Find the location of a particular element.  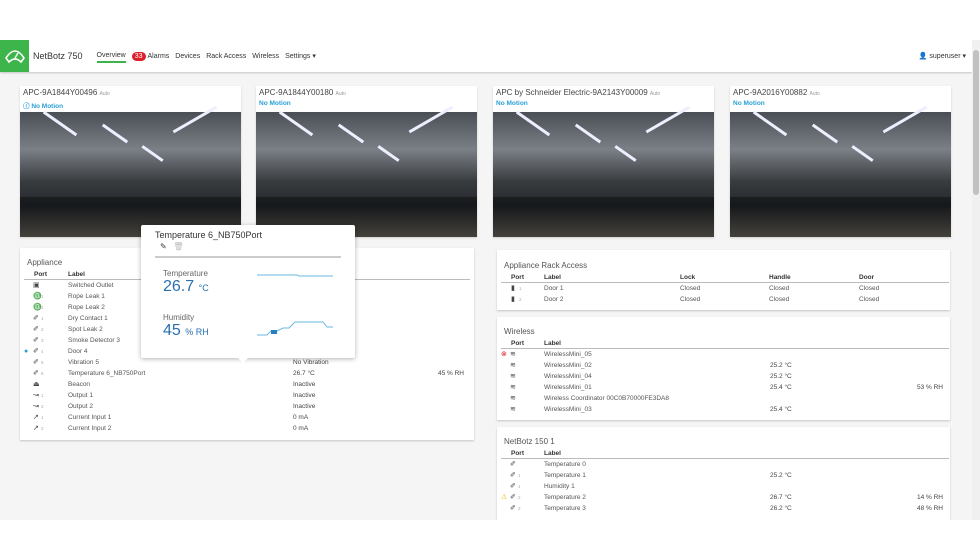

sensor-value is located at coordinates (835, 464).